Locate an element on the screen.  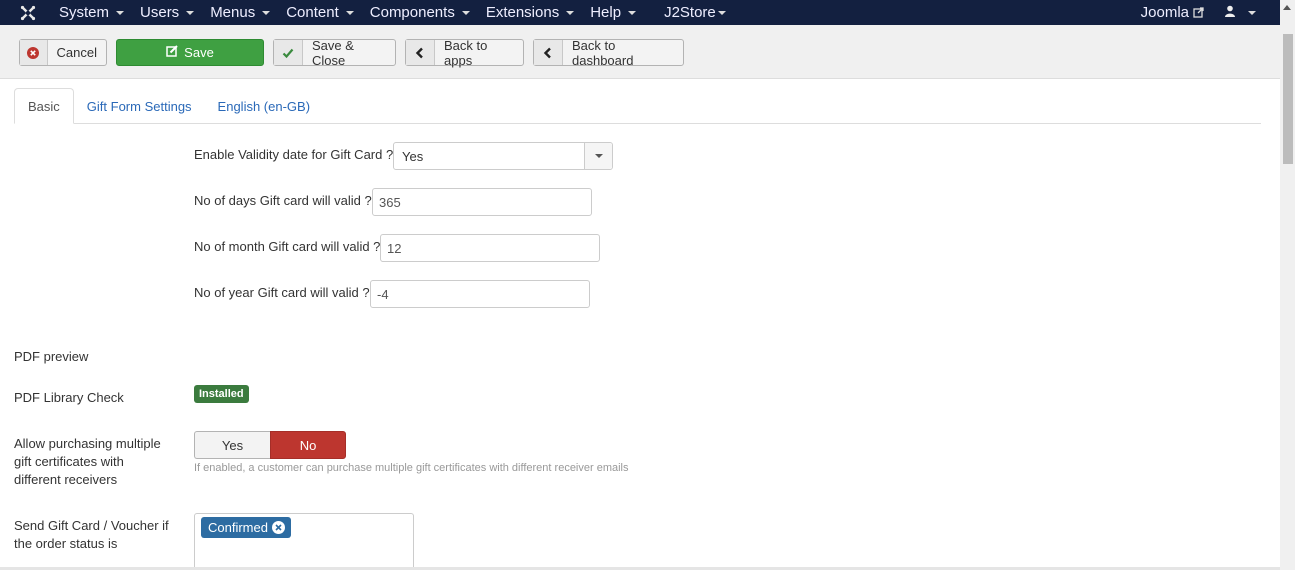
cancel-button: Cancel is located at coordinates (63, 52).